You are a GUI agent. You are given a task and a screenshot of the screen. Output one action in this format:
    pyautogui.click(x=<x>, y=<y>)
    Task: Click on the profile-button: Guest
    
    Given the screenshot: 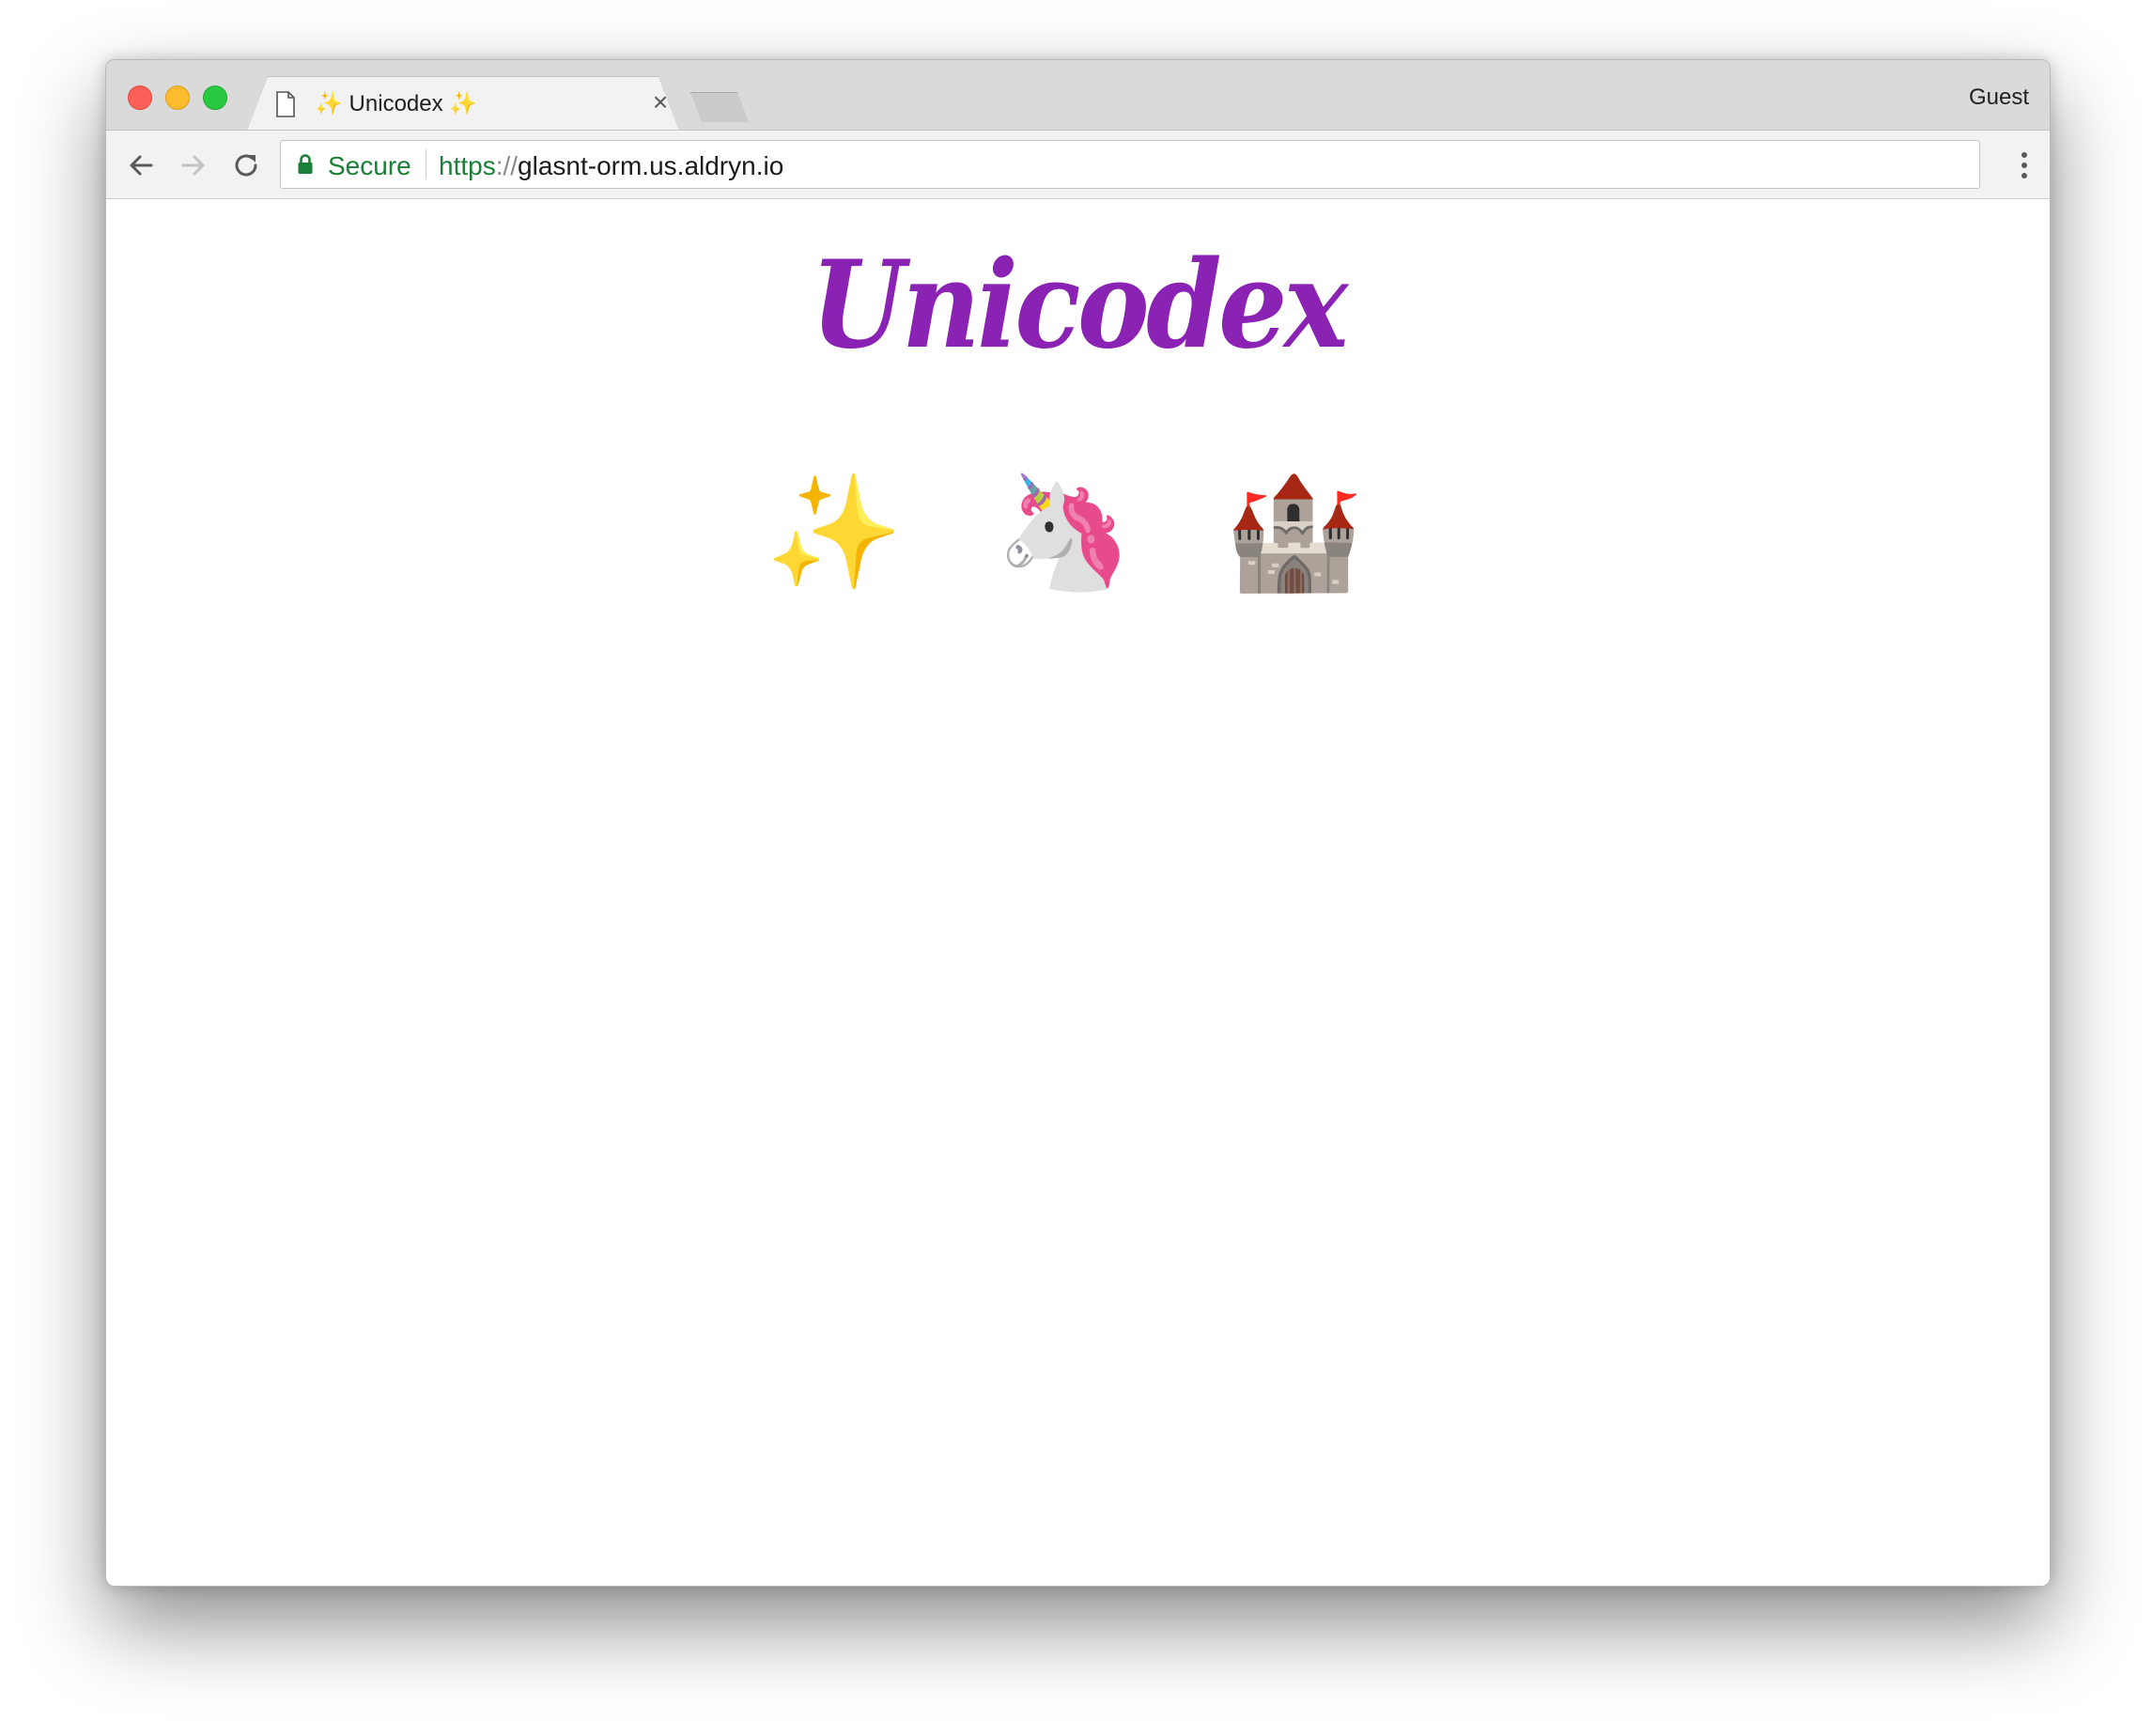 What is the action you would take?
    pyautogui.click(x=1999, y=98)
    